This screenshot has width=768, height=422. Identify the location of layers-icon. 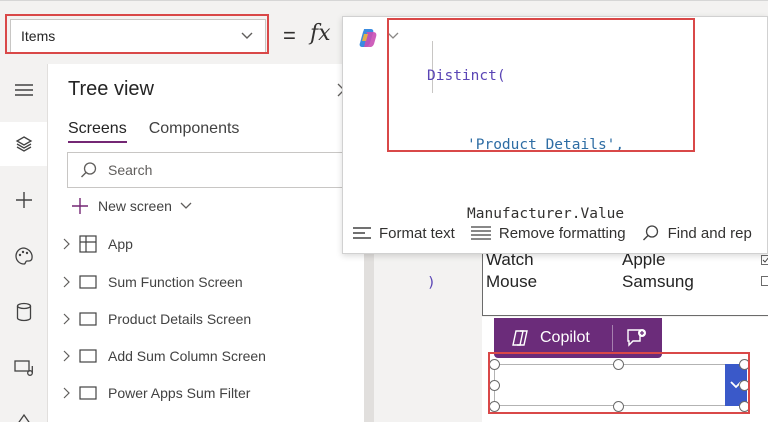
(23, 144).